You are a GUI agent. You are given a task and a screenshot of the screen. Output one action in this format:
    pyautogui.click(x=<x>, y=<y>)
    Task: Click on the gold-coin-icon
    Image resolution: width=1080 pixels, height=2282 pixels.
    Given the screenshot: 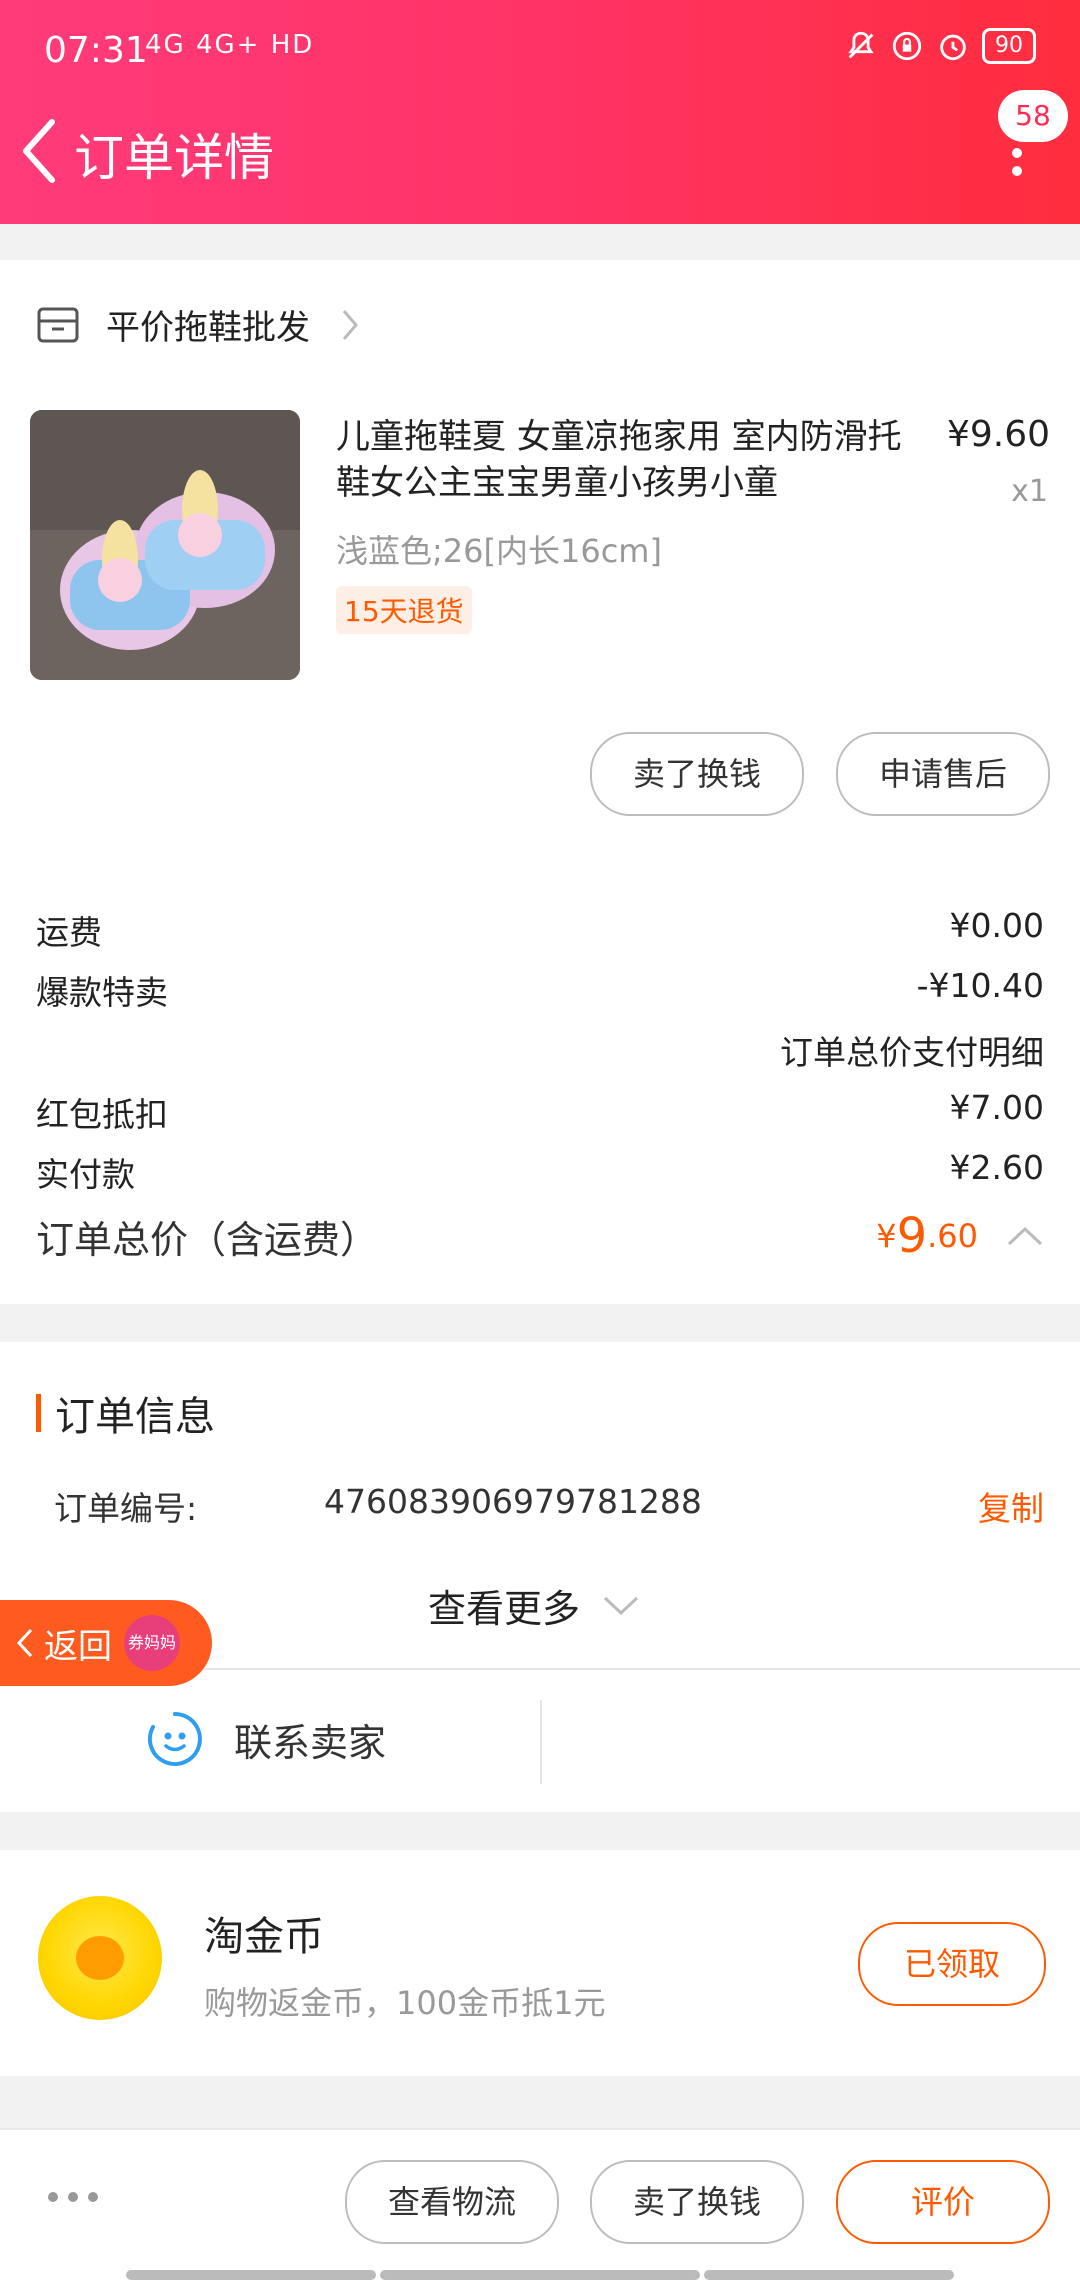 What is the action you would take?
    pyautogui.click(x=100, y=1958)
    